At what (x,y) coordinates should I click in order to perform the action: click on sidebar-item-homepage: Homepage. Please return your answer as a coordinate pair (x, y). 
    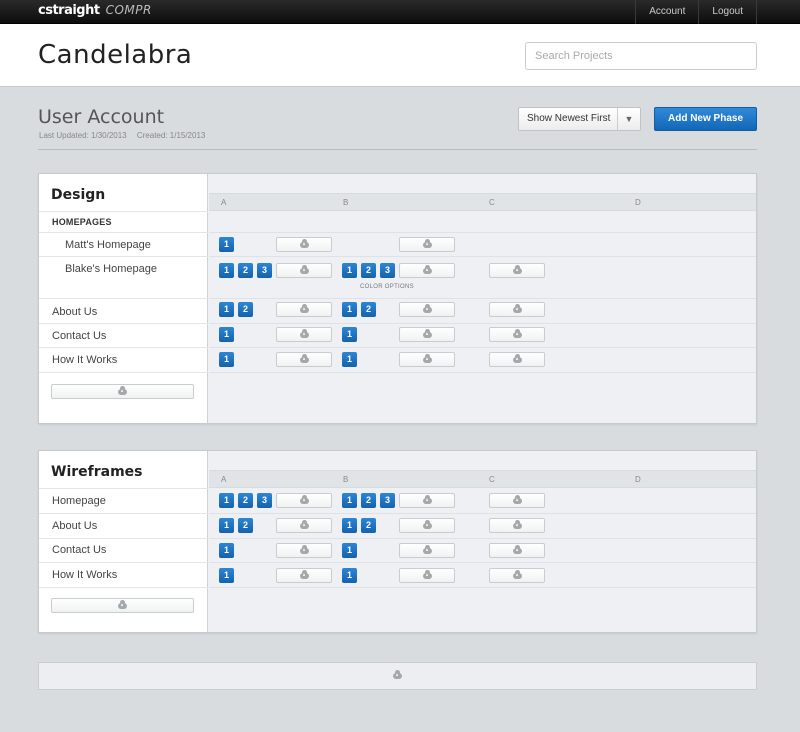
    Looking at the image, I should click on (79, 501).